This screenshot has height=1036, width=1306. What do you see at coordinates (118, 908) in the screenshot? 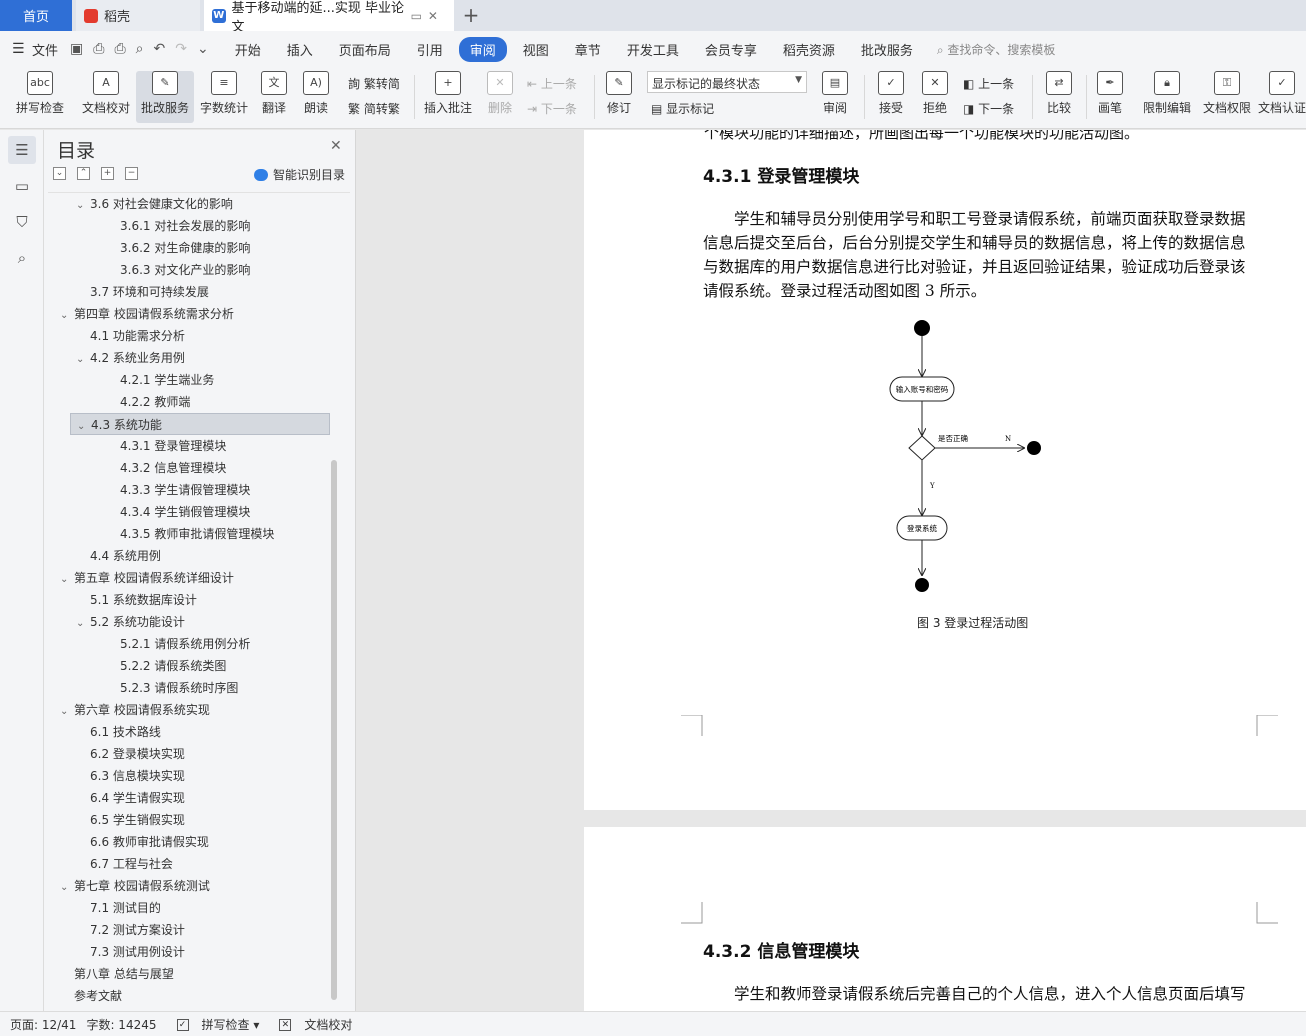
I see `toc-item: 7.1 测试目的` at bounding box center [118, 908].